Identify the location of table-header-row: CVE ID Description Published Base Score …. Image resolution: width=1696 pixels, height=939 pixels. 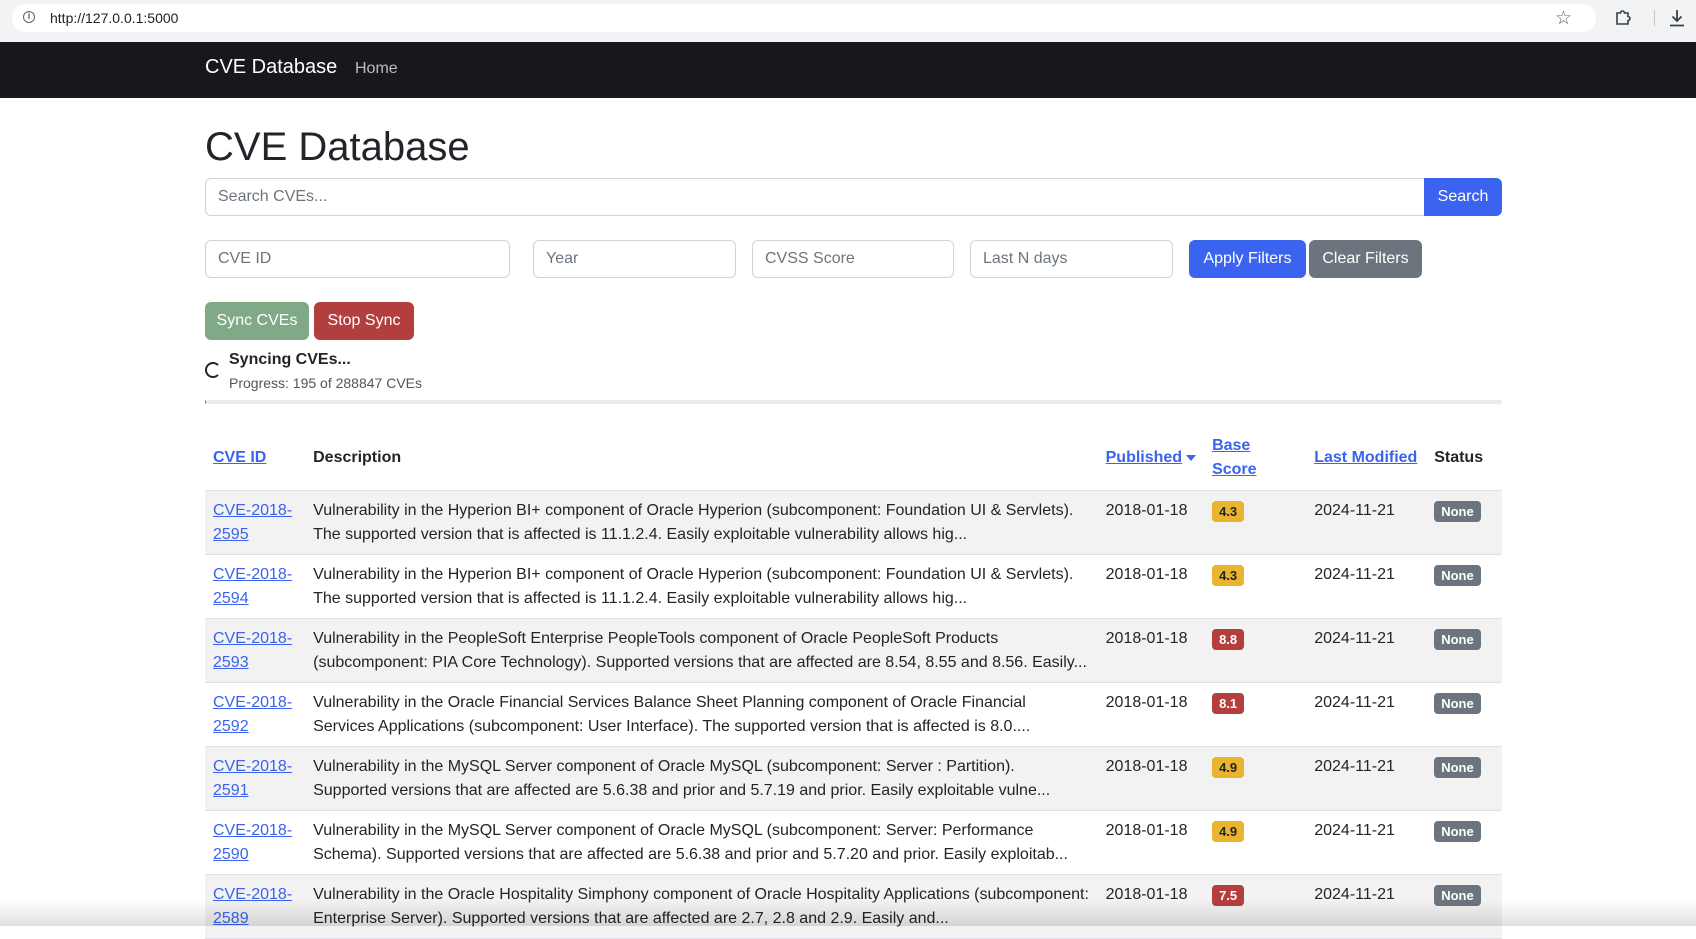
(853, 458).